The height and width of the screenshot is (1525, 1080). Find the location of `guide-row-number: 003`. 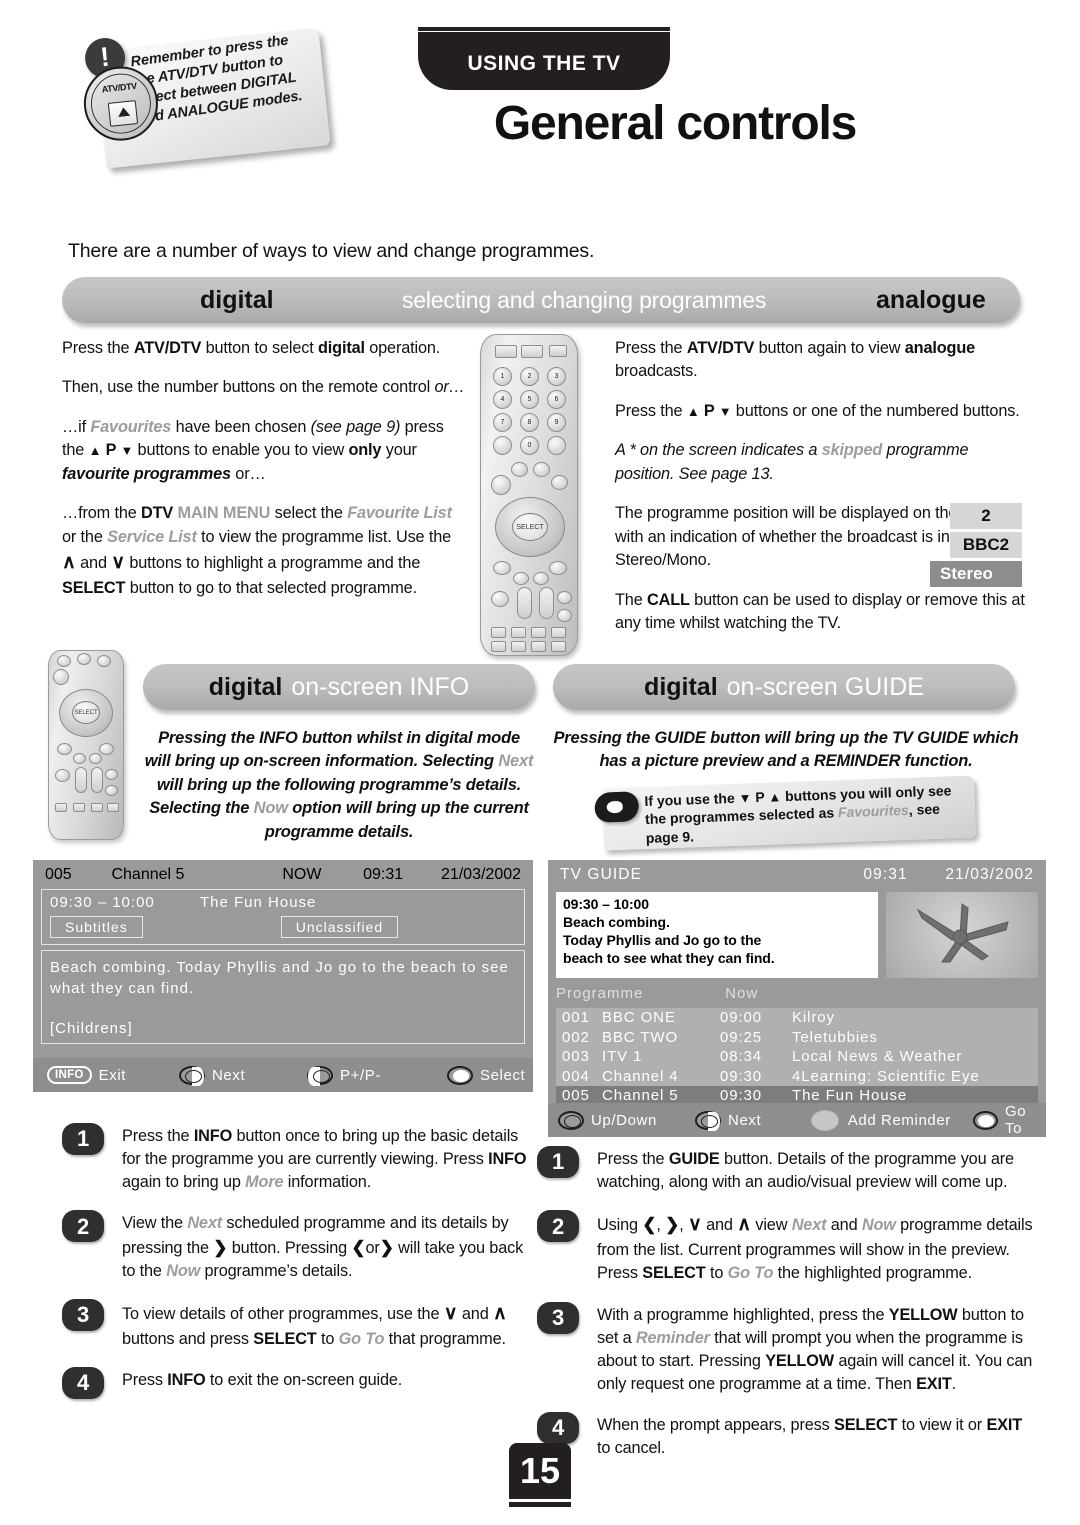

guide-row-number: 003 is located at coordinates (576, 1057).